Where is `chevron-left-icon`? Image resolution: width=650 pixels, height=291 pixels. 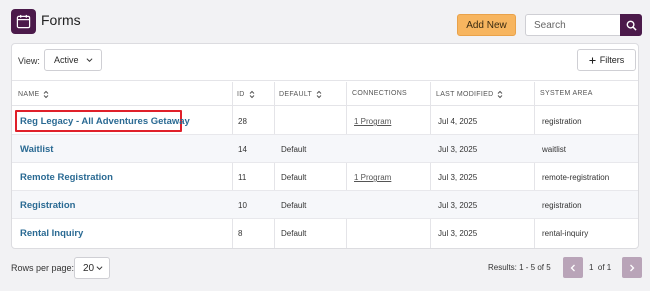 chevron-left-icon is located at coordinates (572, 267).